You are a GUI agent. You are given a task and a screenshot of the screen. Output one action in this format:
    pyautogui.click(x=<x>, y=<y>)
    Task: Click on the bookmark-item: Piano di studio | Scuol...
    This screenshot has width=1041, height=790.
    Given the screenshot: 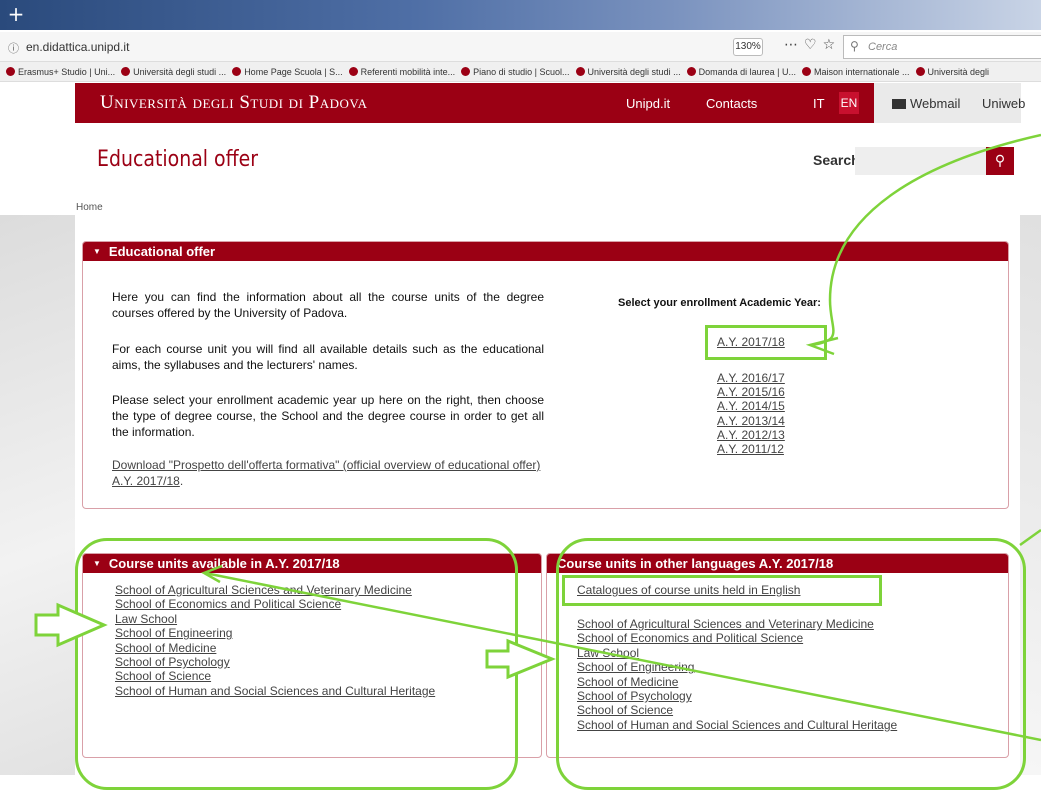 What is the action you would take?
    pyautogui.click(x=515, y=71)
    